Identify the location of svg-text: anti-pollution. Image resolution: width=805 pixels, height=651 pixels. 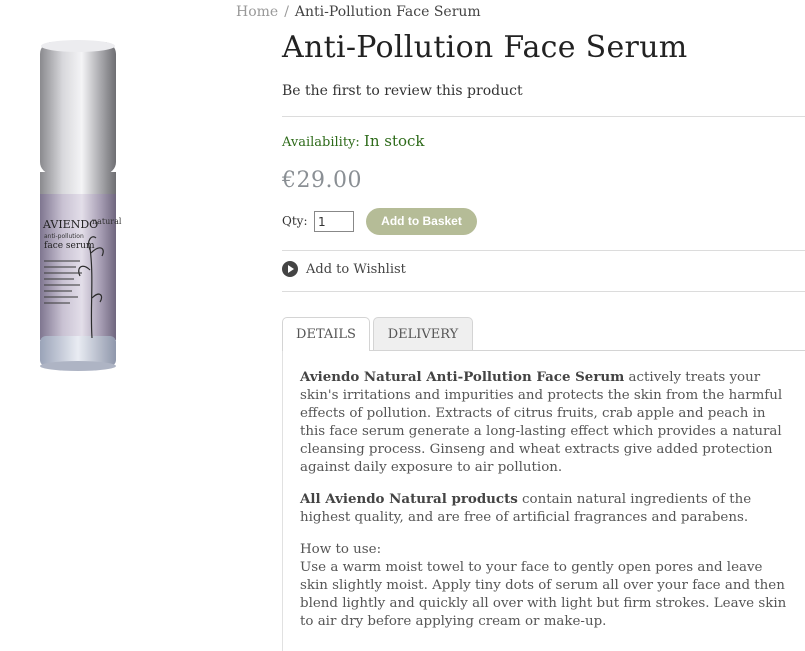
(64, 236).